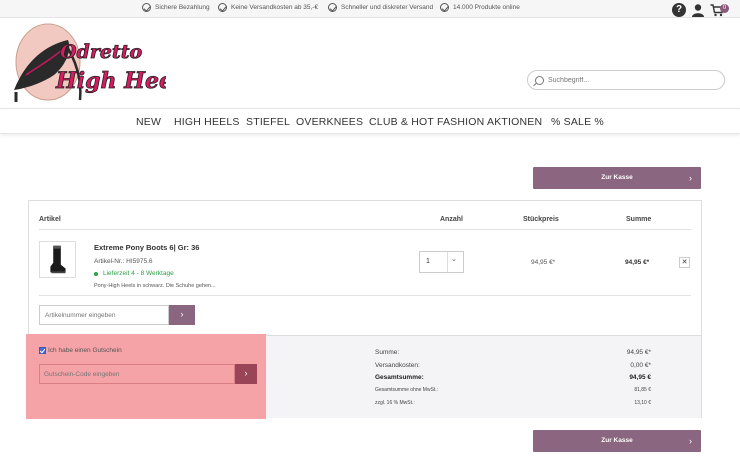  I want to click on usp-item: 14.000 Produkte online, so click(480, 7).